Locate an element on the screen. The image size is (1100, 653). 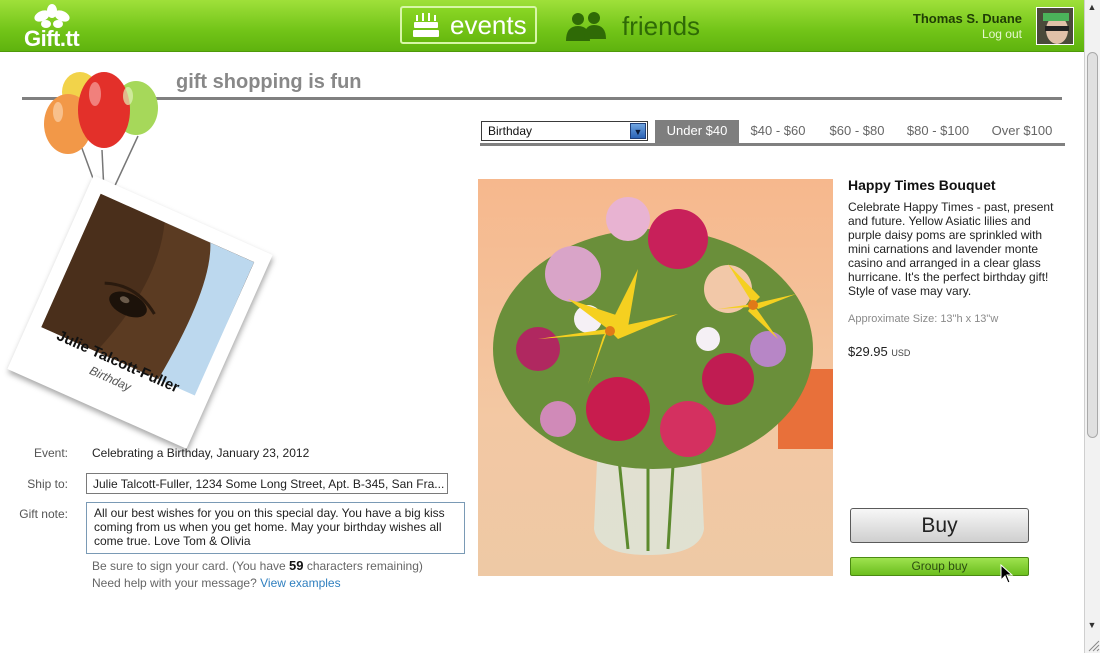
gift-tt-logo: Gift.tt is located at coordinates (52, 27).